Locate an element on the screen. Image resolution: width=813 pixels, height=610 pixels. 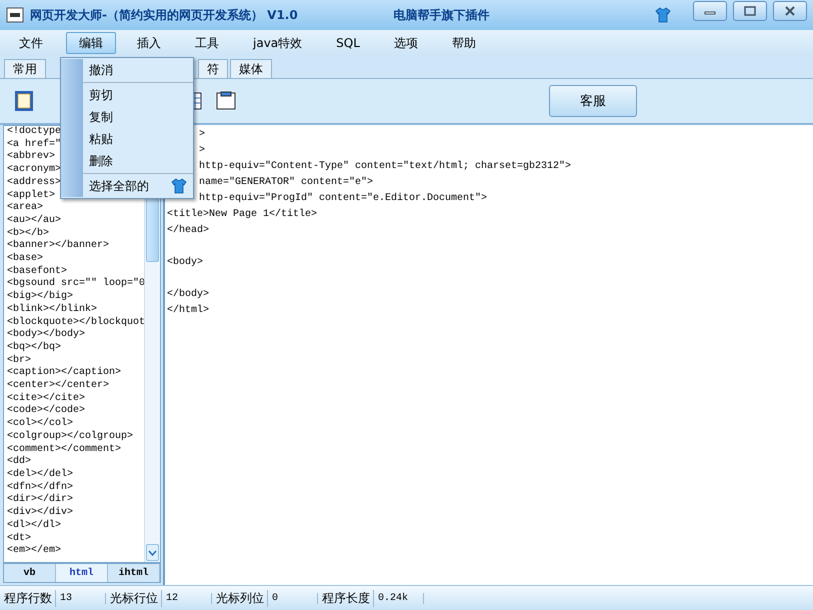
status-value: 13 is located at coordinates (81, 598).